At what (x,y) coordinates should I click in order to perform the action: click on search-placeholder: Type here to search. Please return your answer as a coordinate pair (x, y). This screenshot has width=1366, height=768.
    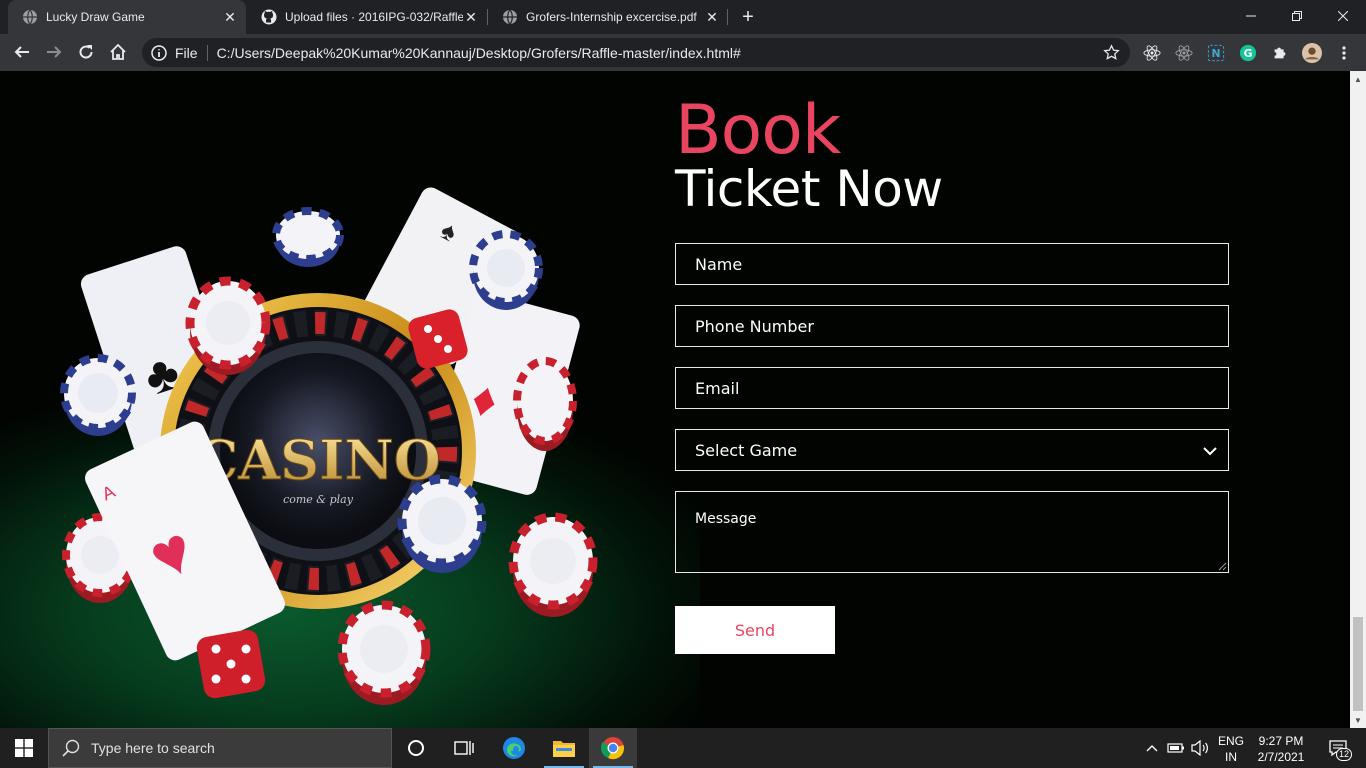
    Looking at the image, I should click on (153, 748).